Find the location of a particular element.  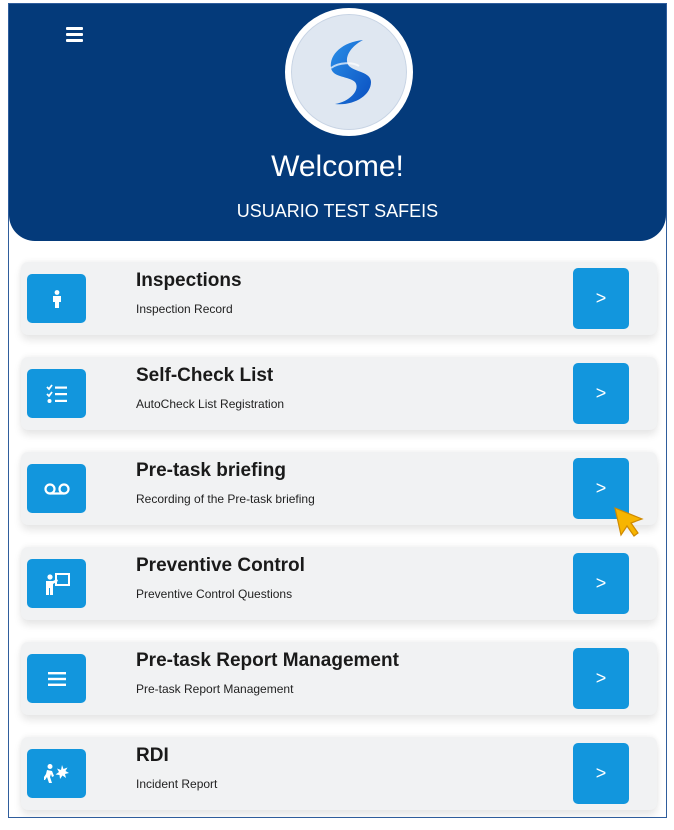

person-icon is located at coordinates (56, 298).